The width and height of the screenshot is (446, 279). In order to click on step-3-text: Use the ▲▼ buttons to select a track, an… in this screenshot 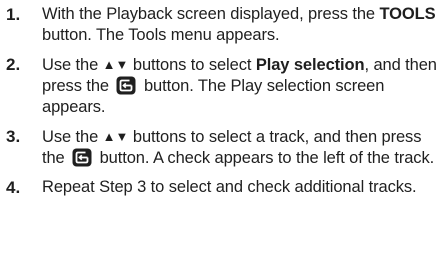, I will do `click(242, 147)`.